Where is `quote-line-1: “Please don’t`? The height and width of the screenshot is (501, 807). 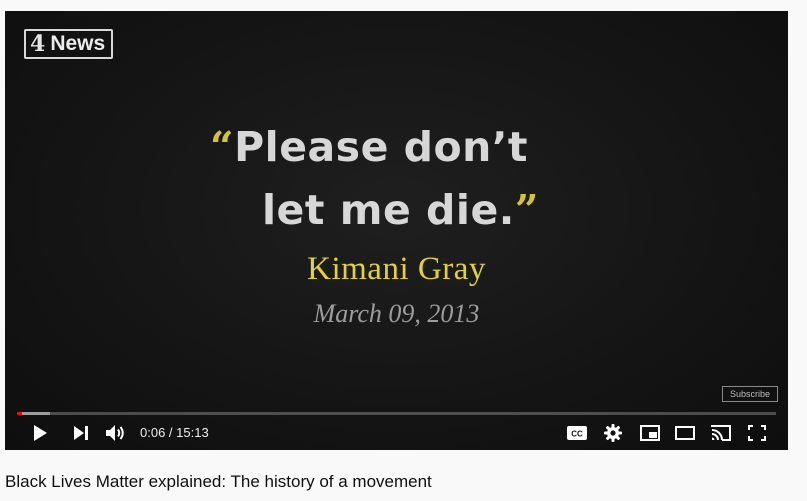
quote-line-1: “Please don’t is located at coordinates (374, 147).